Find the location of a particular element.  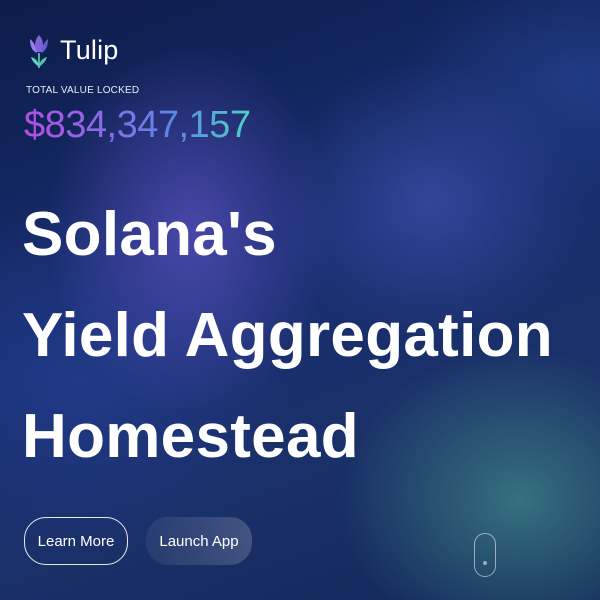

scroll-wheel-dot is located at coordinates (485, 563).